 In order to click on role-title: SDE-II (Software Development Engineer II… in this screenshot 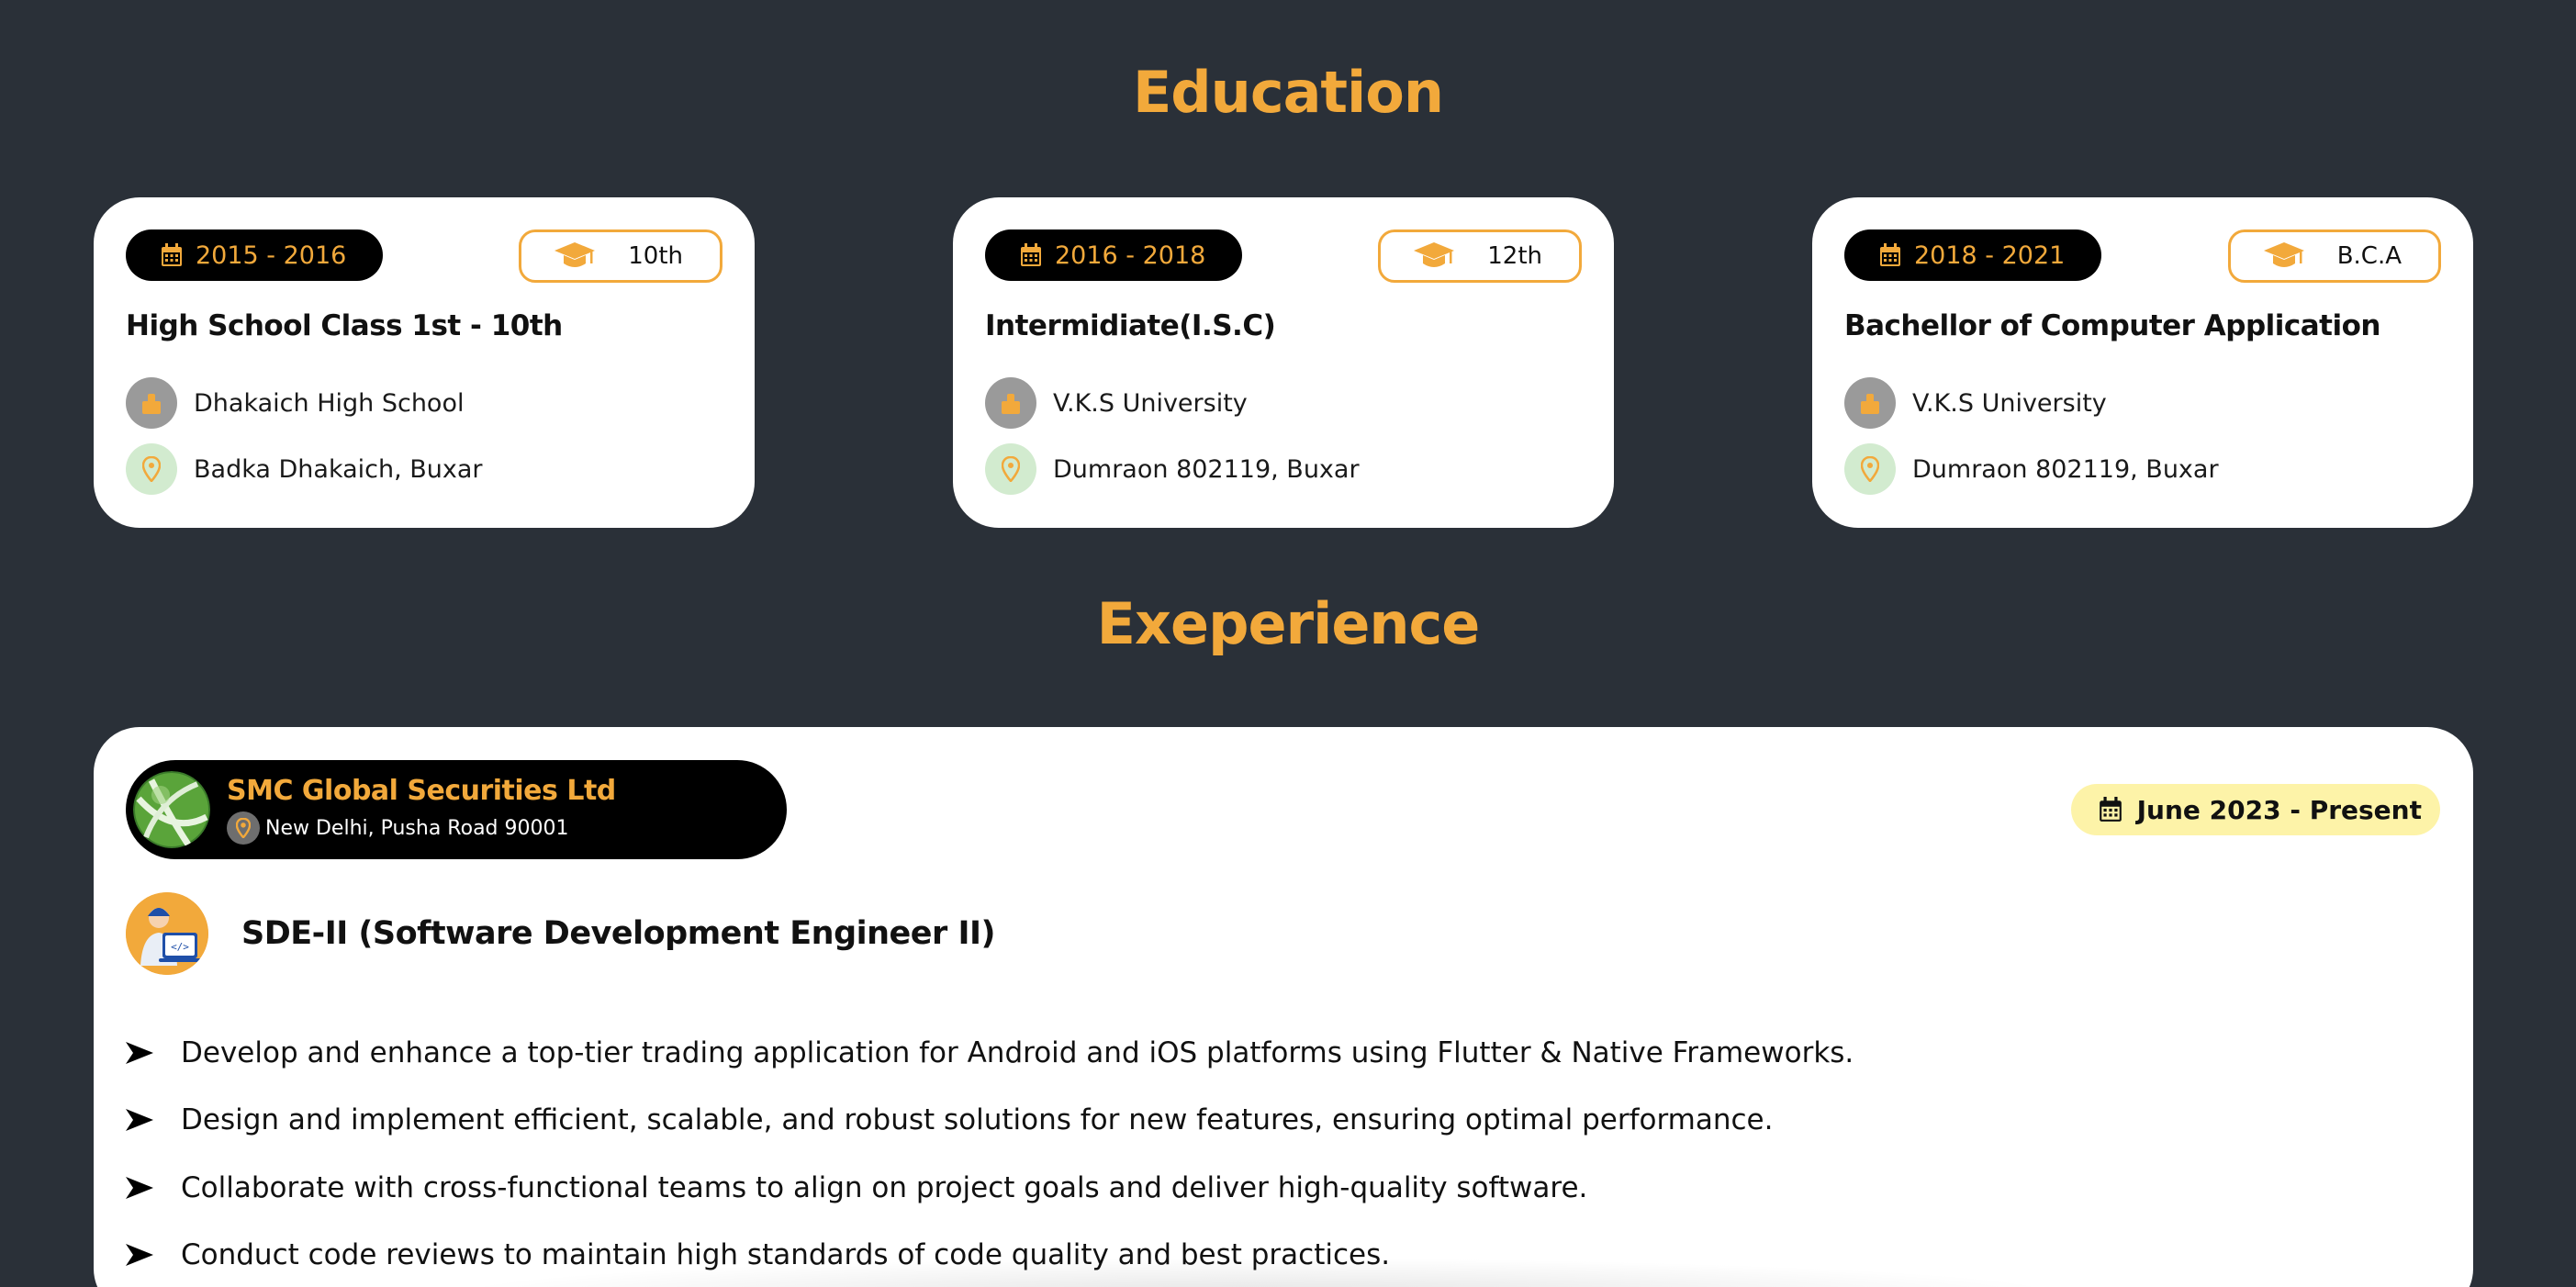, I will do `click(618, 933)`.